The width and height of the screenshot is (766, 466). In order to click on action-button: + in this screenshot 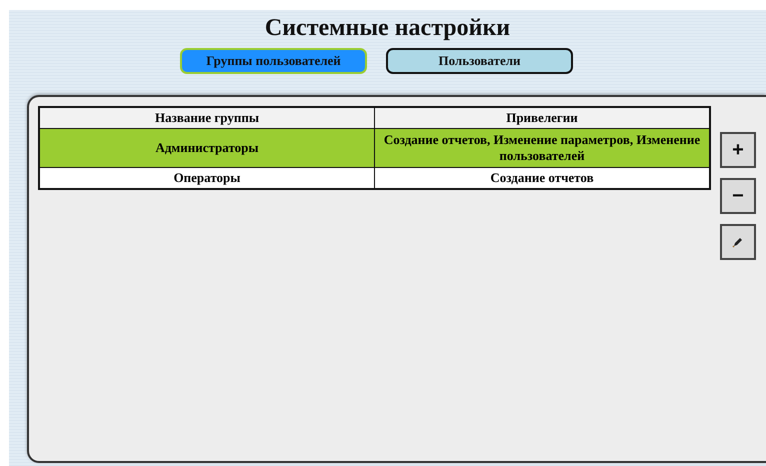, I will do `click(738, 150)`.